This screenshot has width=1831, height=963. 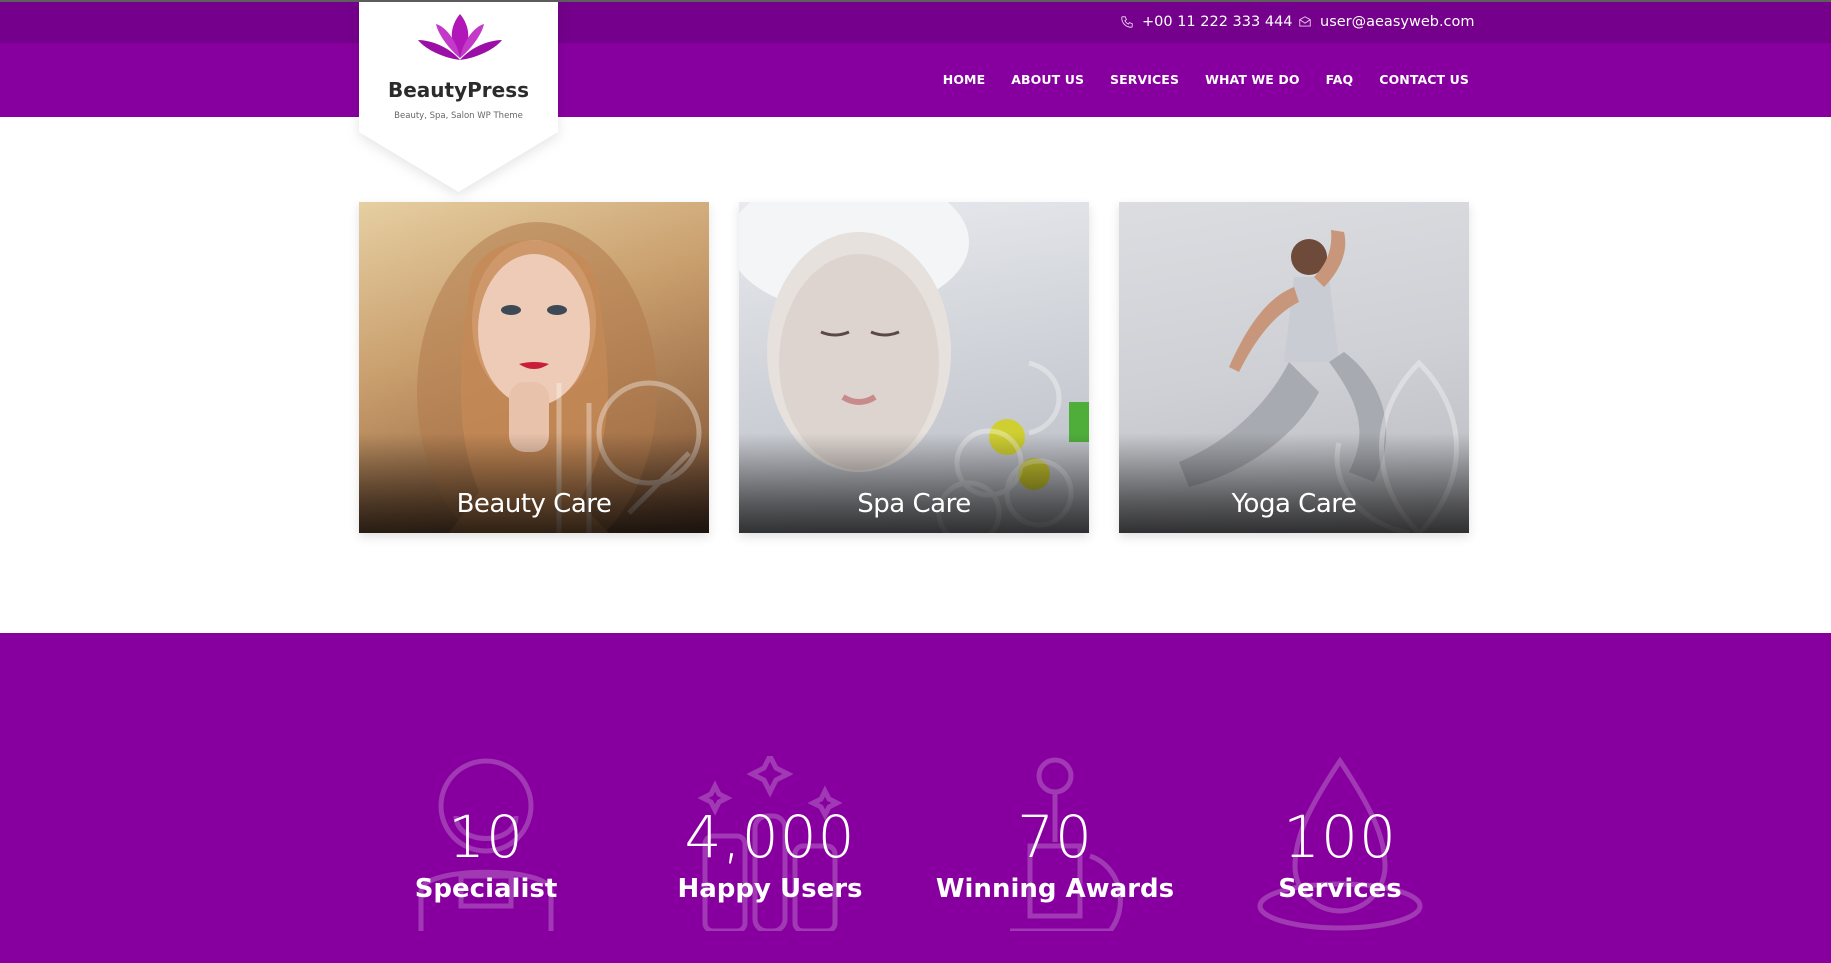 What do you see at coordinates (486, 798) in the screenshot?
I see `stat-specialist: 10 Specialist` at bounding box center [486, 798].